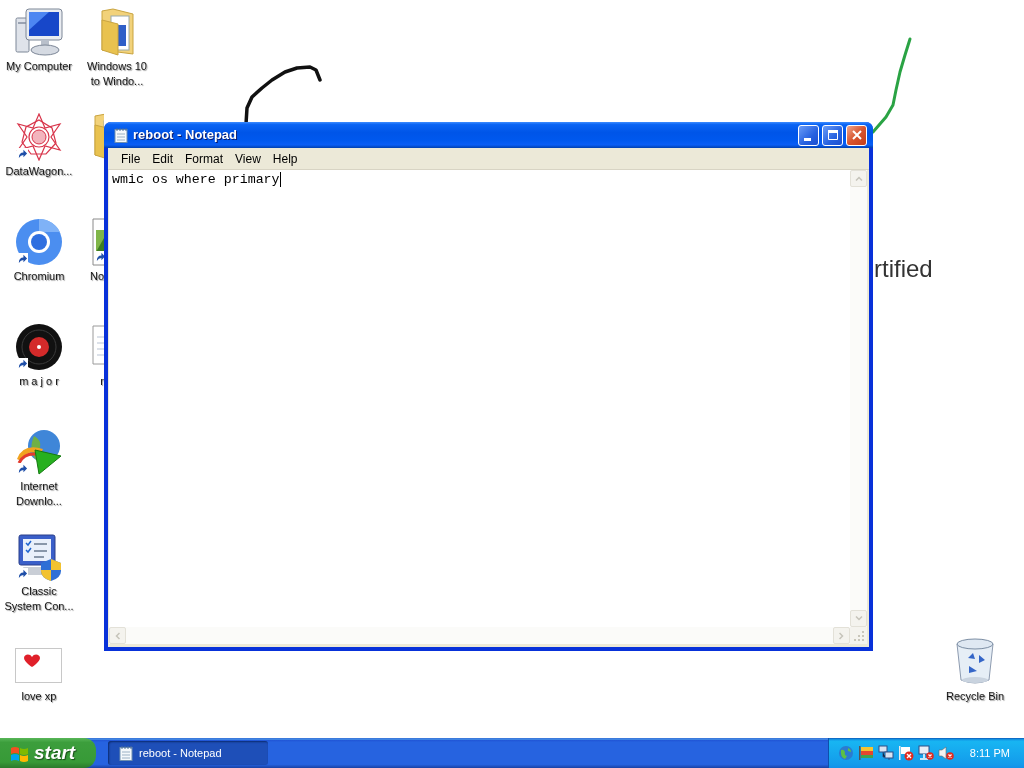 Image resolution: width=1024 pixels, height=768 pixels. What do you see at coordinates (859, 636) in the screenshot?
I see `resize-grip-icon` at bounding box center [859, 636].